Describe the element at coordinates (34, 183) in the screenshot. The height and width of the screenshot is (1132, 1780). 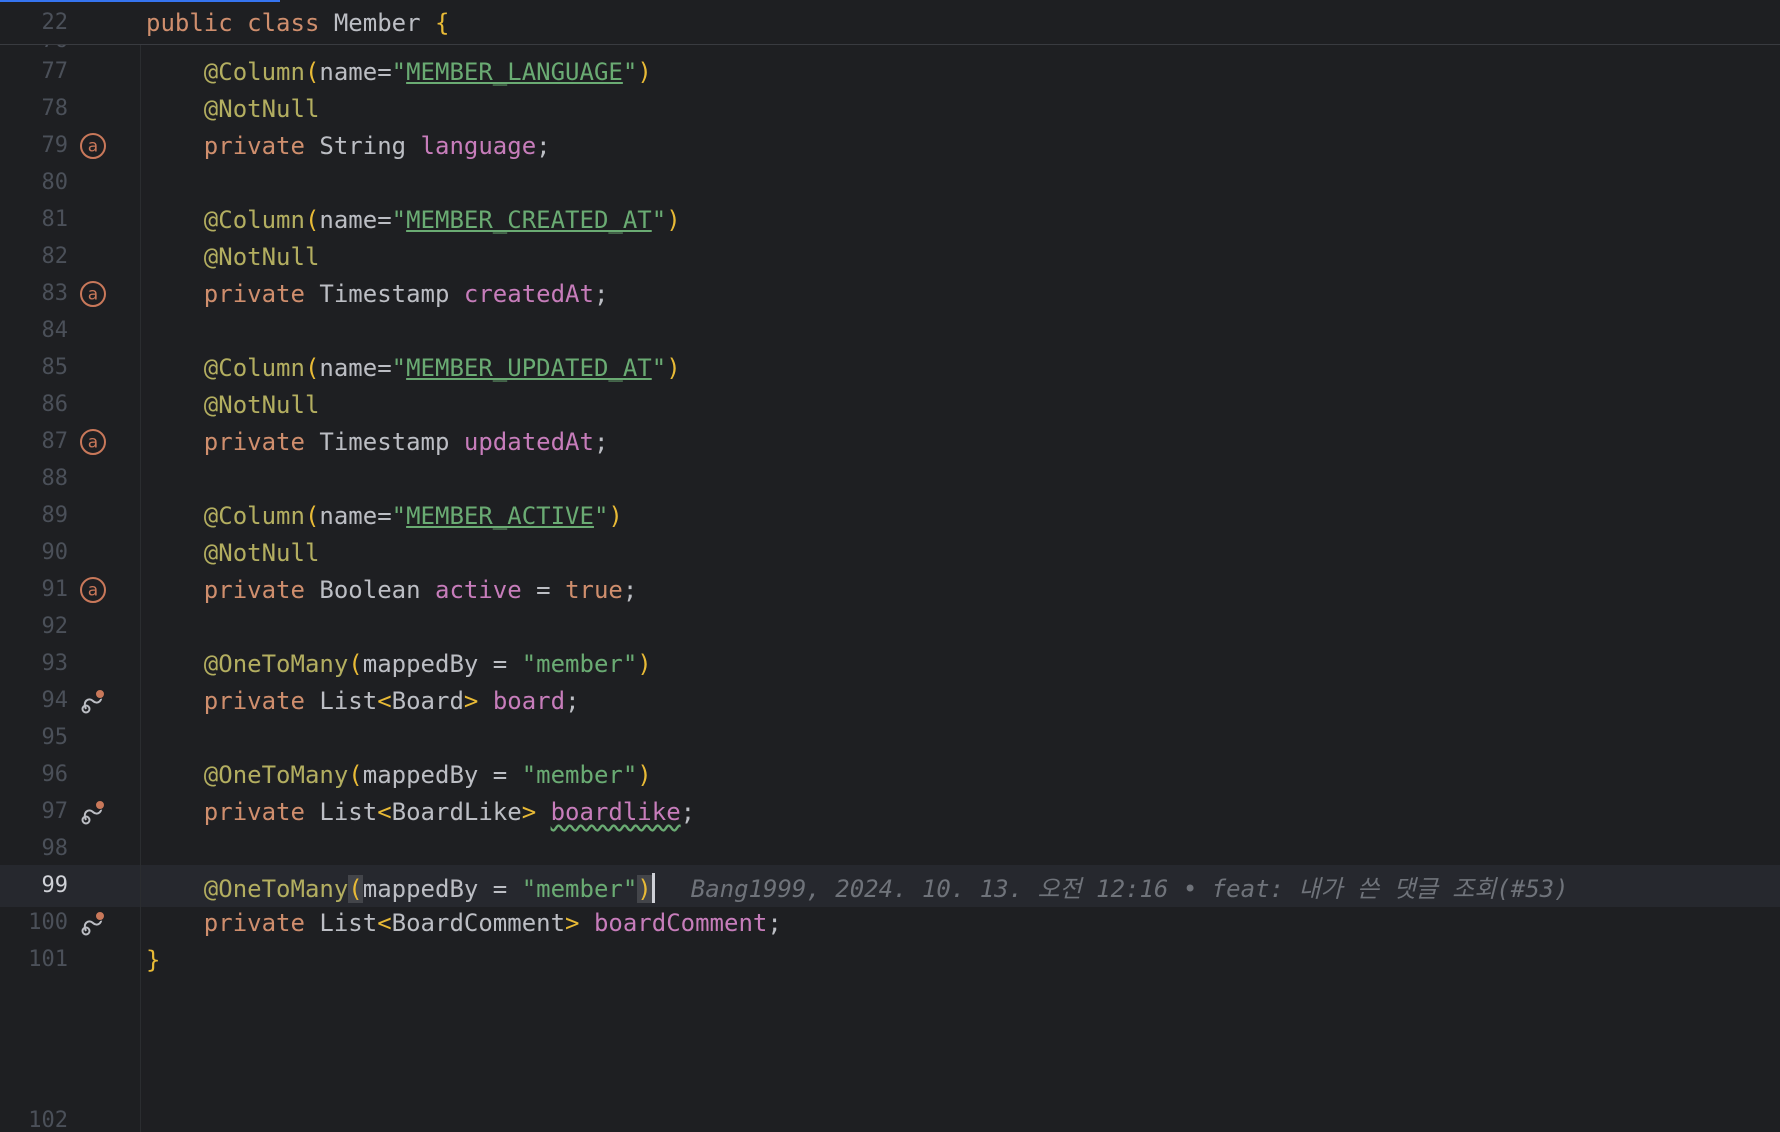
I see `line-number: 80` at that location.